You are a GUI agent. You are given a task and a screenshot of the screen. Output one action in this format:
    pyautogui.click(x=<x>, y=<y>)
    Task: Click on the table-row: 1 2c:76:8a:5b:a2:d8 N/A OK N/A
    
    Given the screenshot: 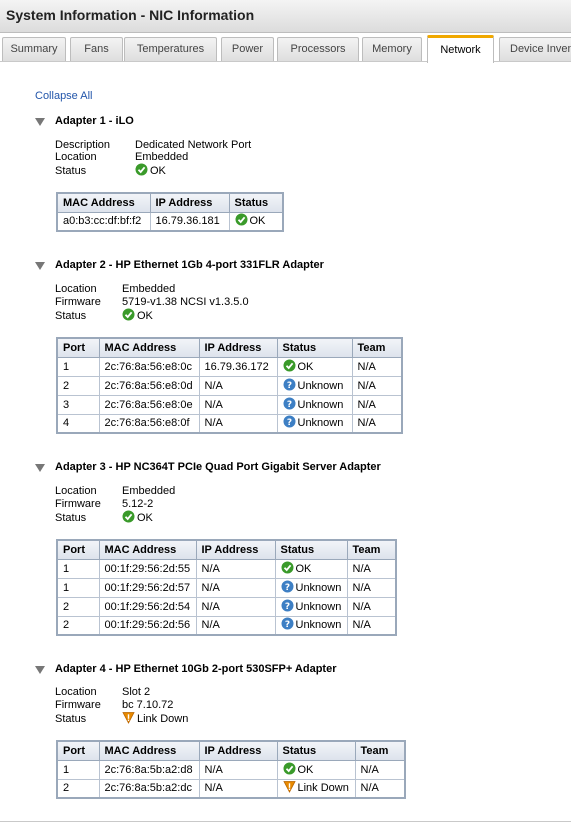 What is the action you would take?
    pyautogui.click(x=231, y=769)
    